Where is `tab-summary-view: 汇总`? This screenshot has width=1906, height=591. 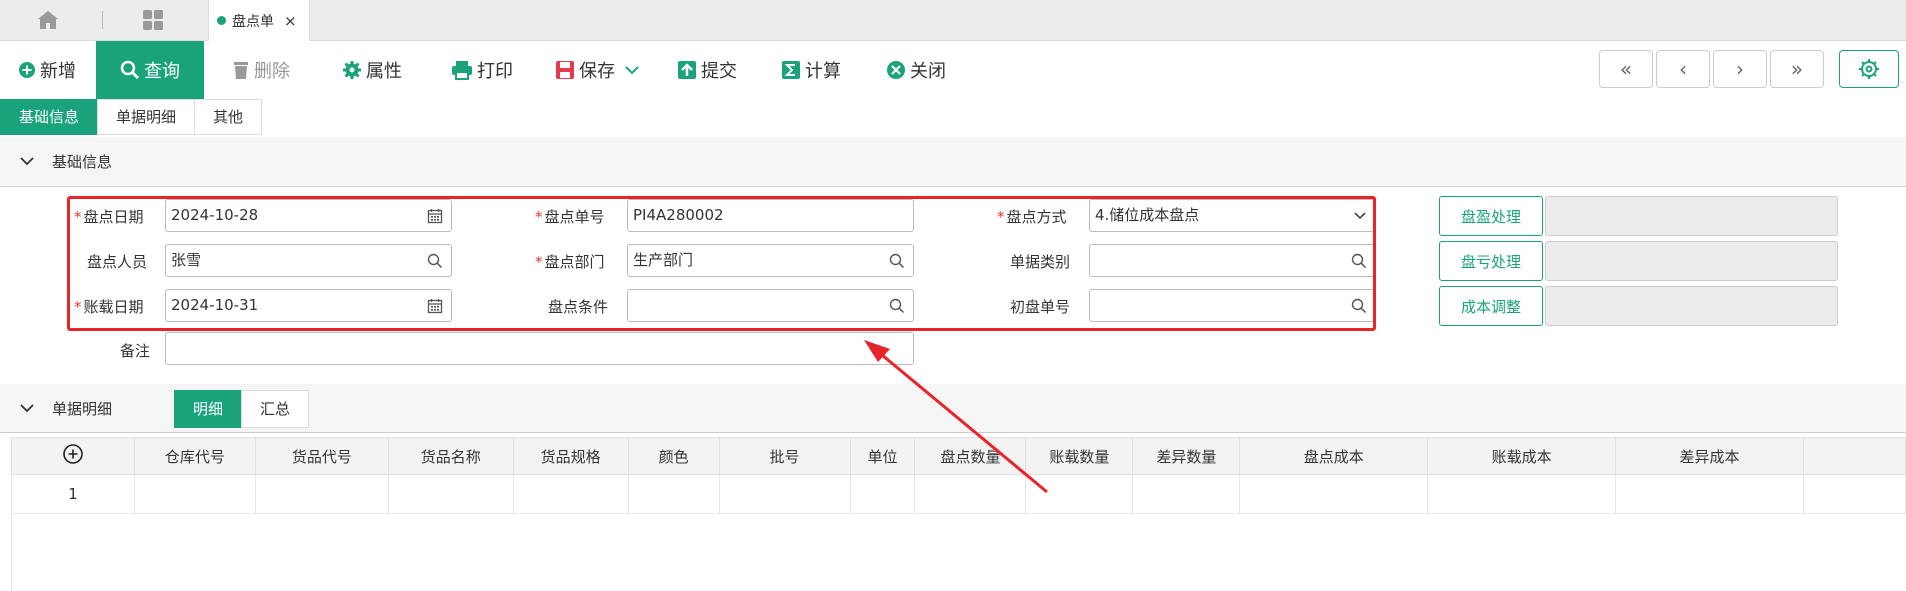 tab-summary-view: 汇总 is located at coordinates (275, 409).